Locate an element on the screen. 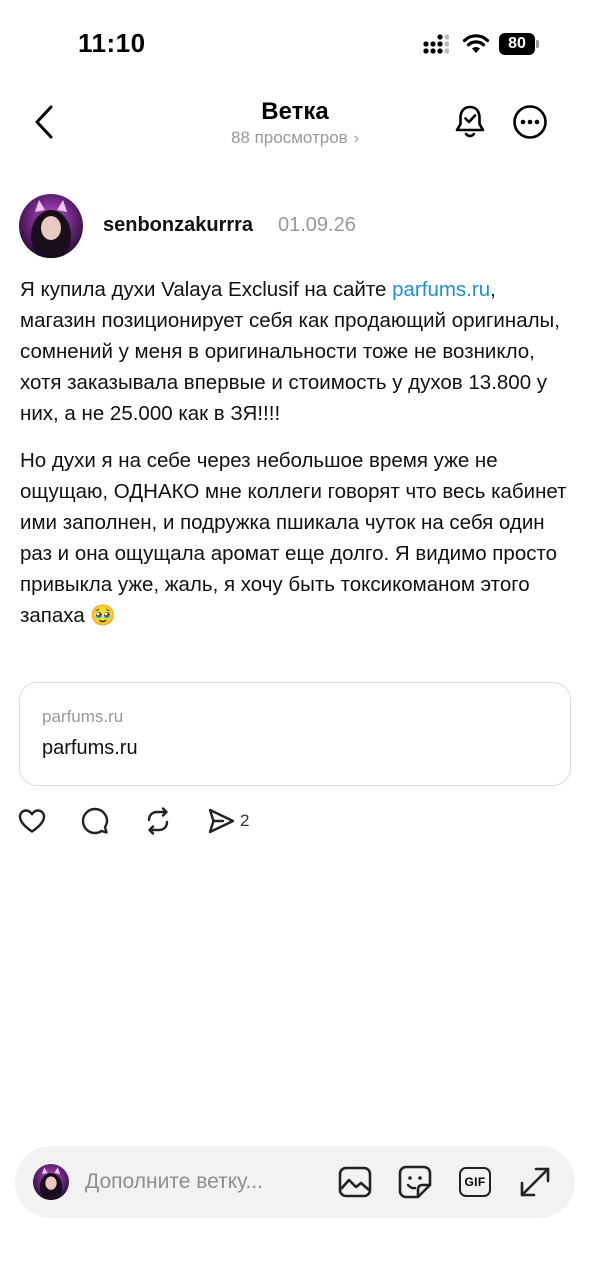  page-title: Ветка is located at coordinates (295, 111).